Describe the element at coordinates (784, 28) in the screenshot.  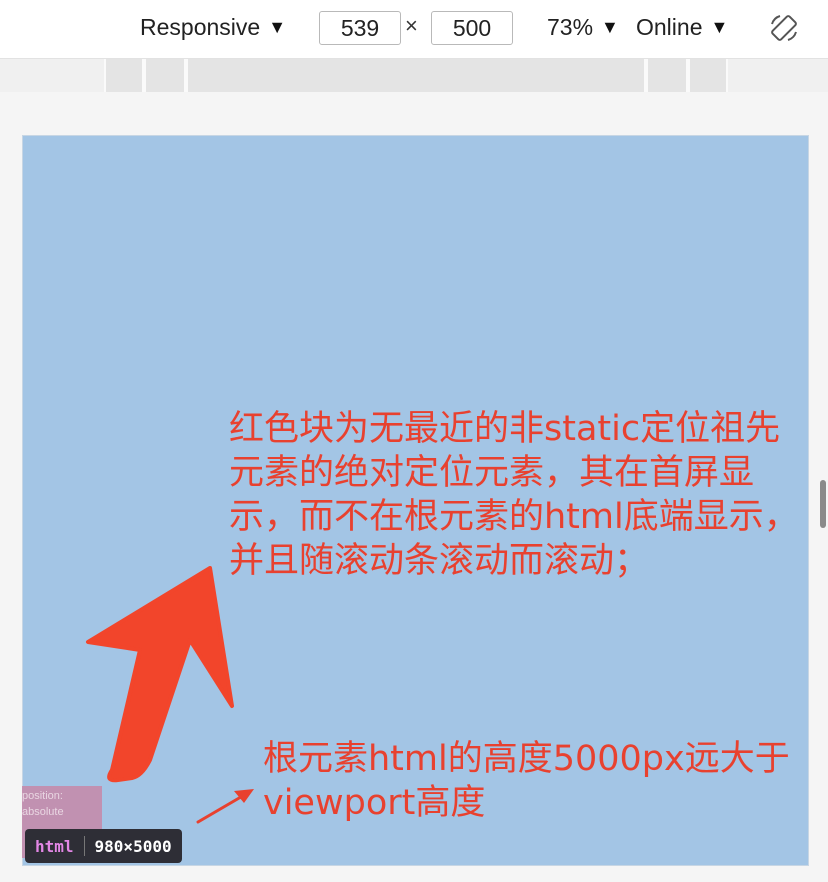
I see `rotate-icon` at that location.